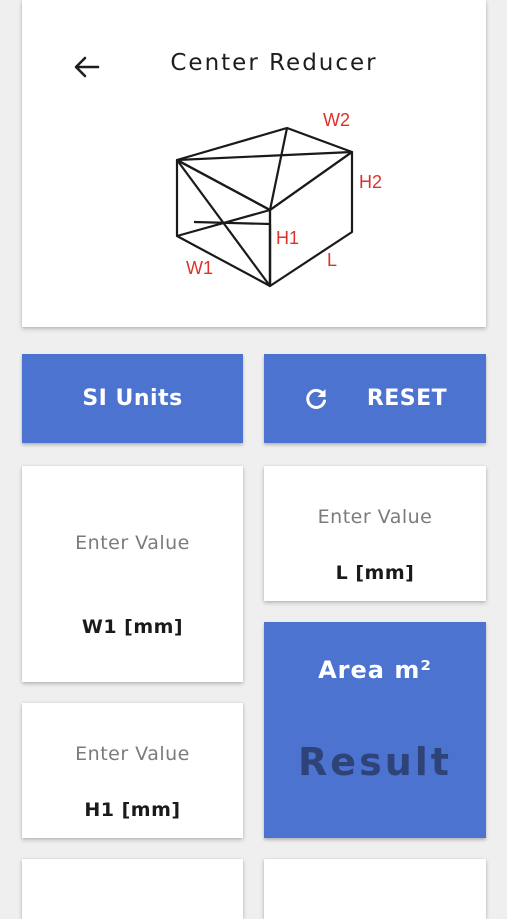 This screenshot has height=919, width=507. What do you see at coordinates (132, 543) in the screenshot?
I see `w1-input: Enter Value` at bounding box center [132, 543].